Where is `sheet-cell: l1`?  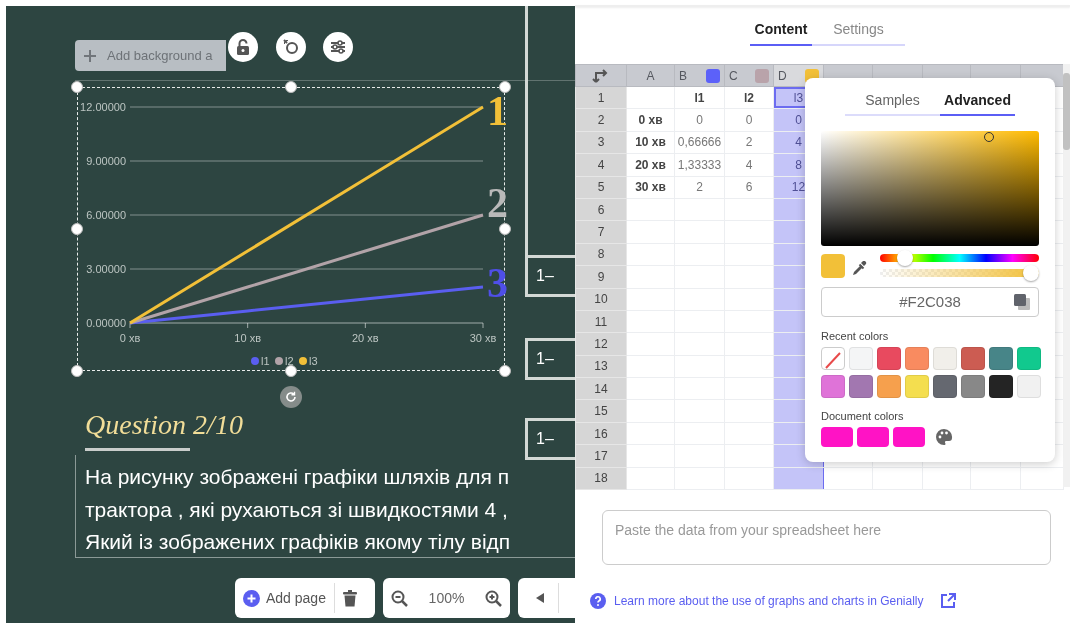 sheet-cell: l1 is located at coordinates (699, 97).